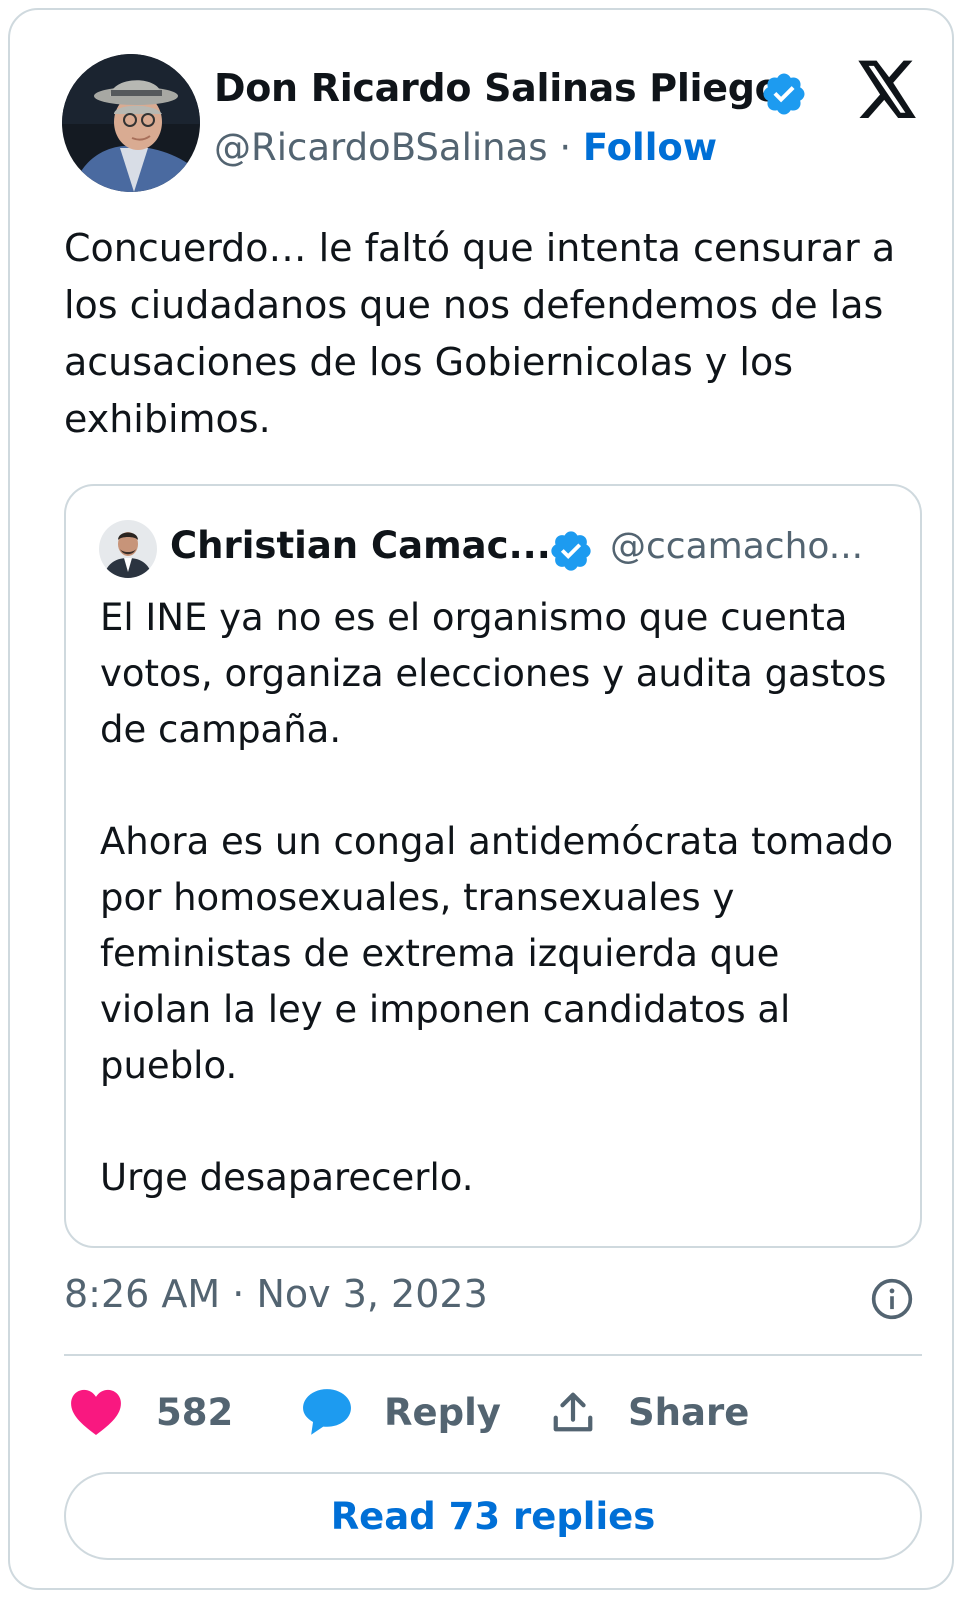 Image resolution: width=964 pixels, height=1600 pixels. Describe the element at coordinates (142, 1294) in the screenshot. I see `tweet-time: 8:26 AM` at that location.